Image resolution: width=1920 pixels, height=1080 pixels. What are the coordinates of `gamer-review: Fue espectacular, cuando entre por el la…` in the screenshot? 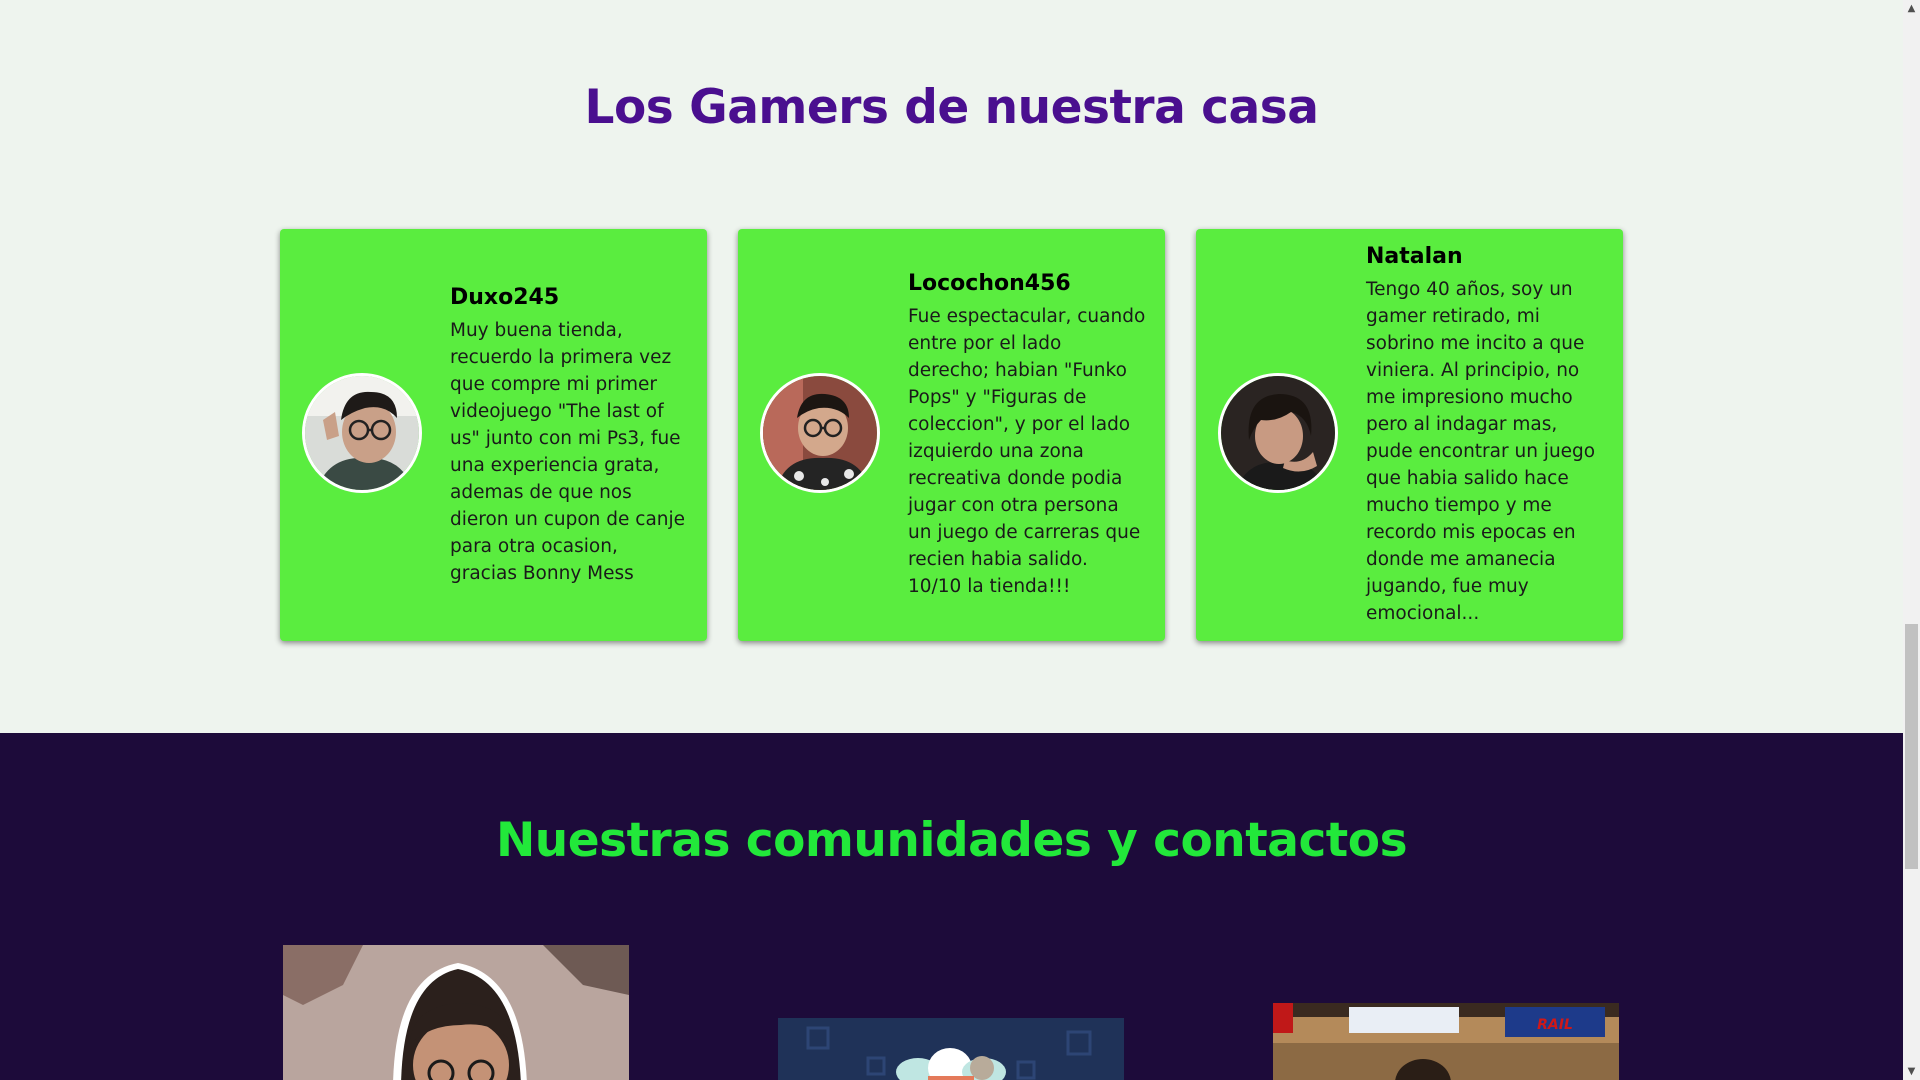 It's located at (1027, 451).